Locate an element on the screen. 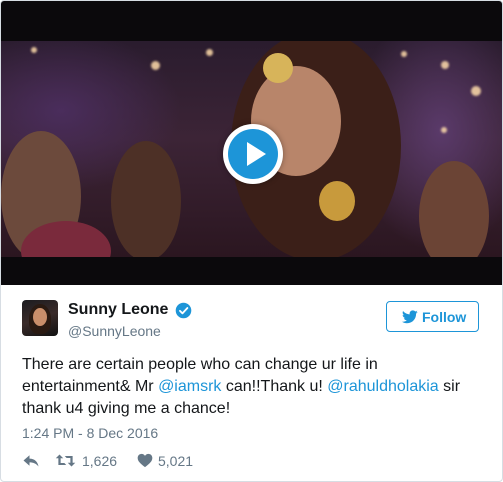 The width and height of the screenshot is (503, 482). avatar is located at coordinates (40, 318).